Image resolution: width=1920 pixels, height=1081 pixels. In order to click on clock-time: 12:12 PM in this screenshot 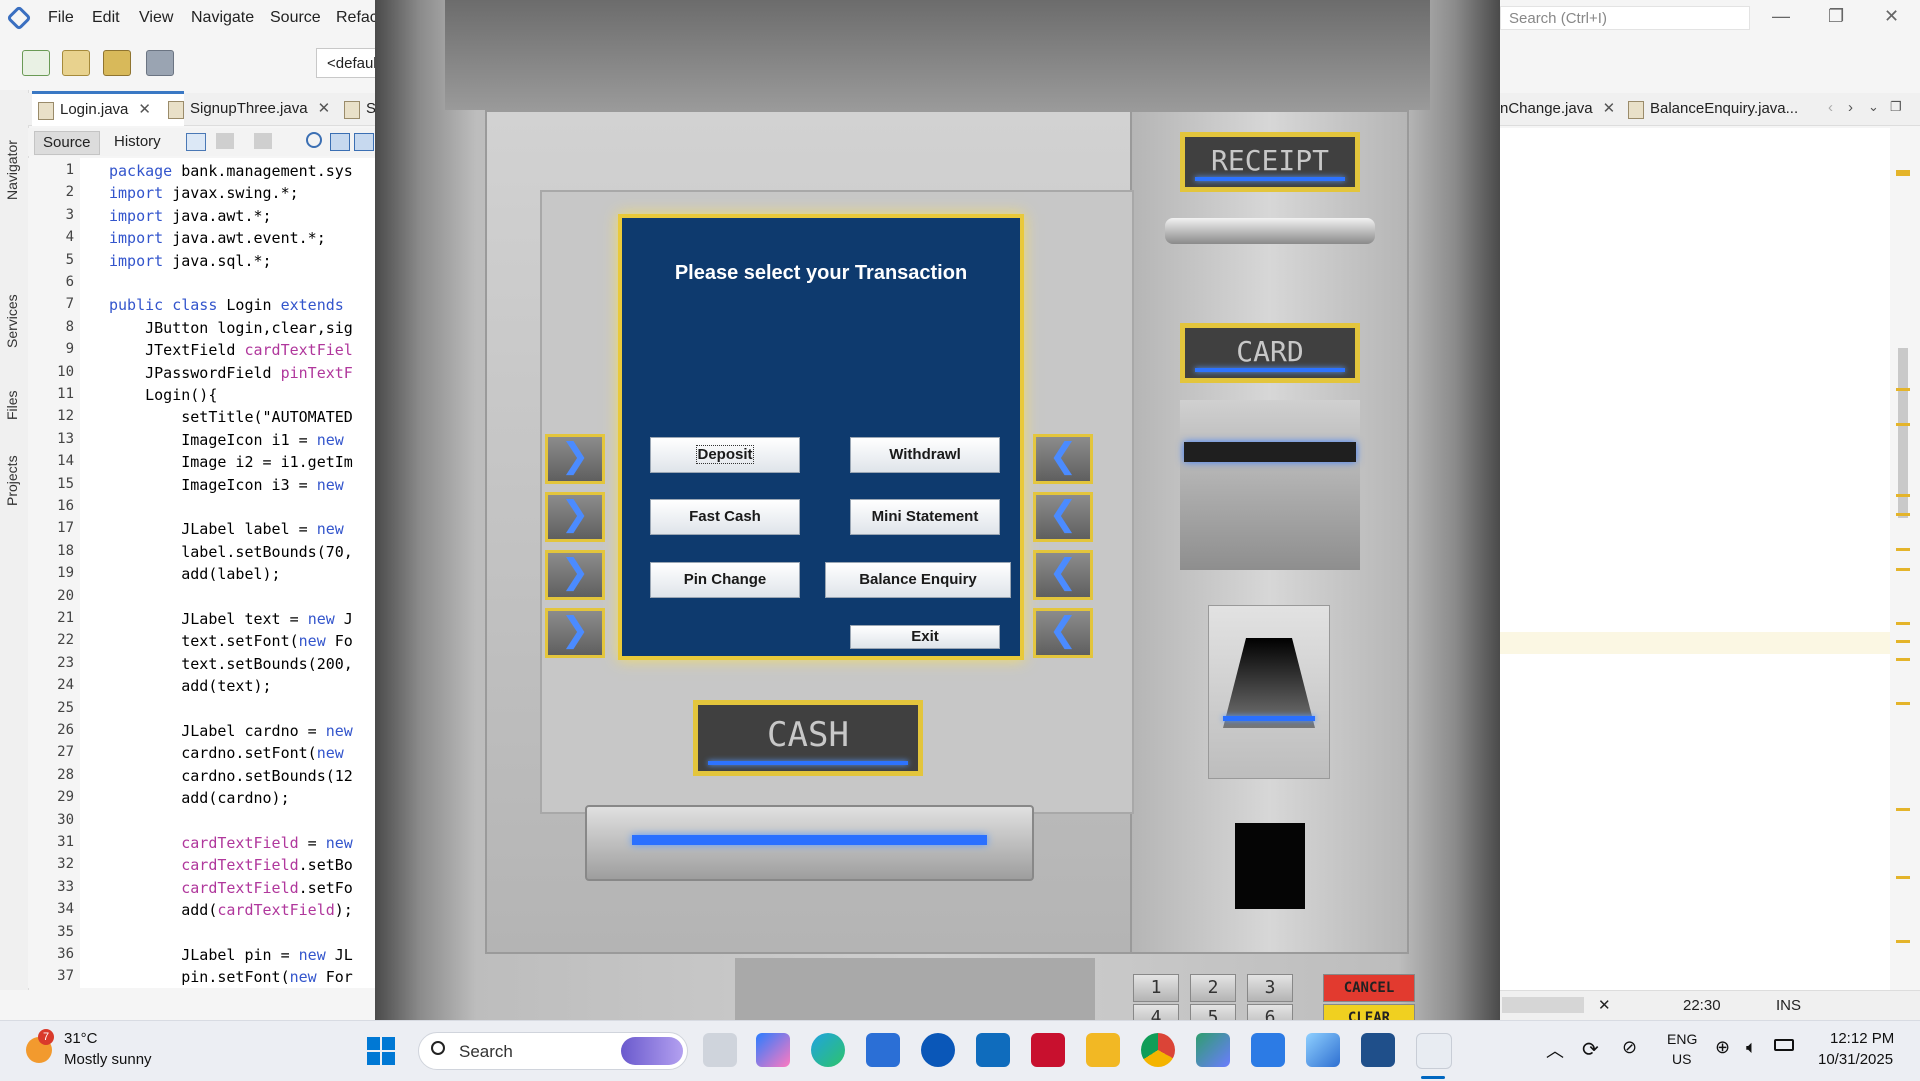, I will do `click(1862, 1038)`.